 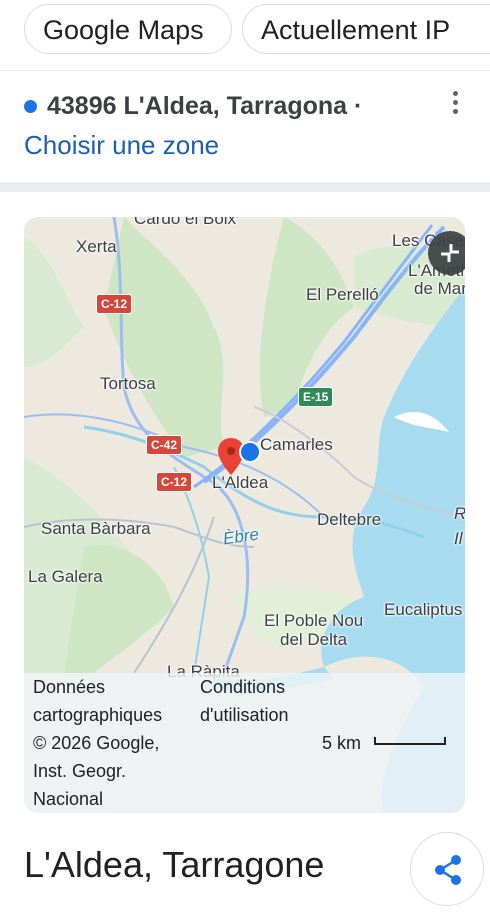 I want to click on terms-link-2: d'utilisation, so click(x=244, y=715).